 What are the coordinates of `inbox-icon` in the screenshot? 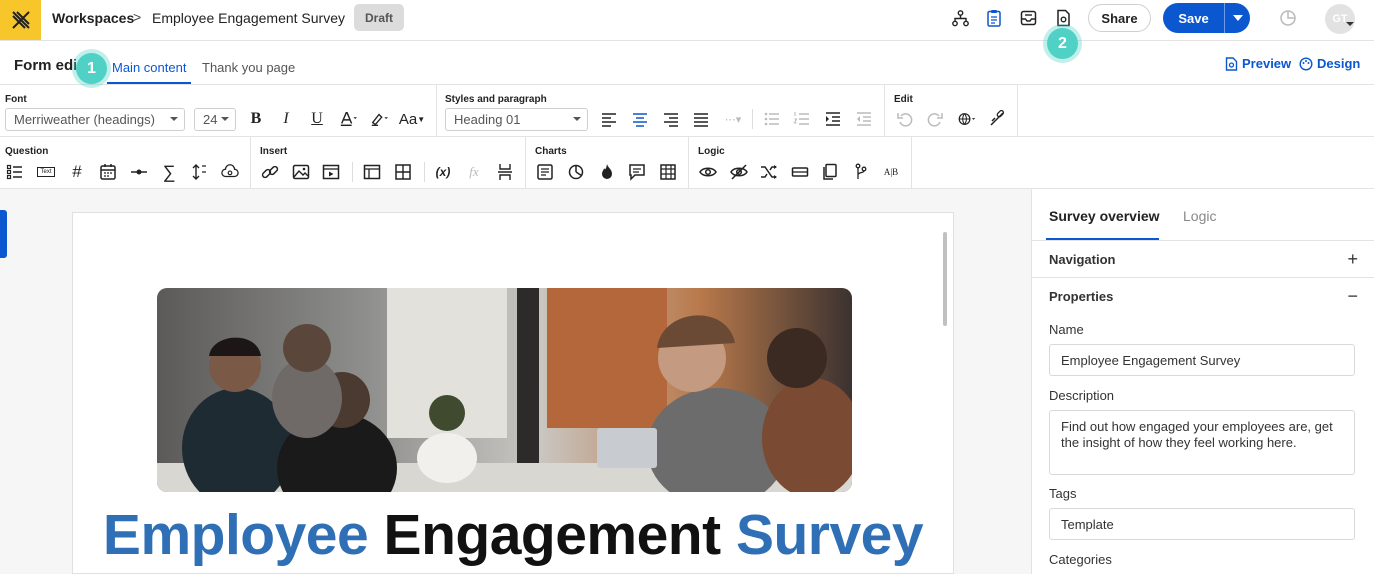 It's located at (1028, 18).